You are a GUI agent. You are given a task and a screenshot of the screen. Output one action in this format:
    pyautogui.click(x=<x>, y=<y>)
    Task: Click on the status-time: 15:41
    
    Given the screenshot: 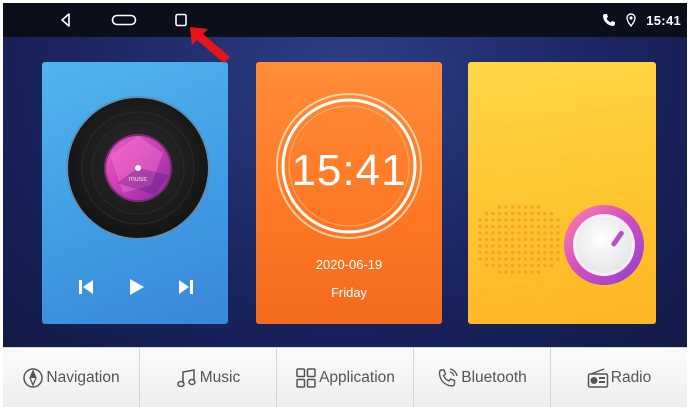 What is the action you would take?
    pyautogui.click(x=663, y=20)
    